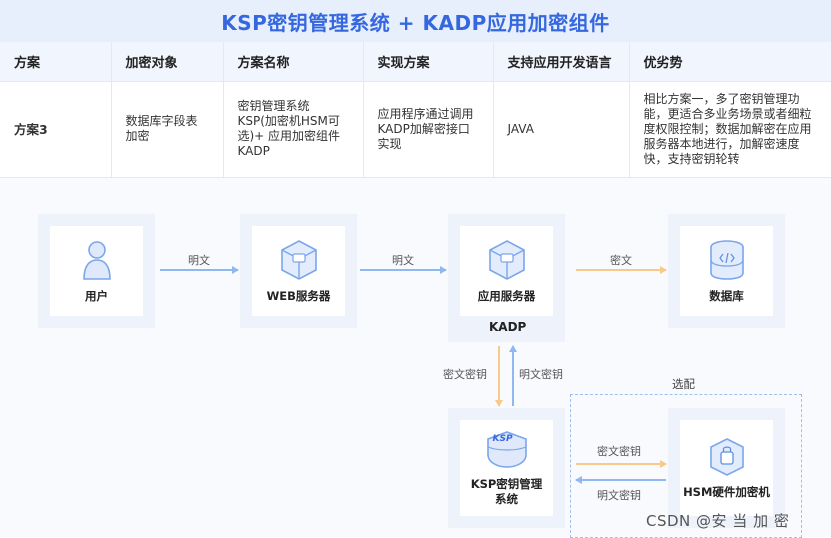  I want to click on cell-impl: 应用程序通过调用KADP加解密接口实现, so click(427, 129).